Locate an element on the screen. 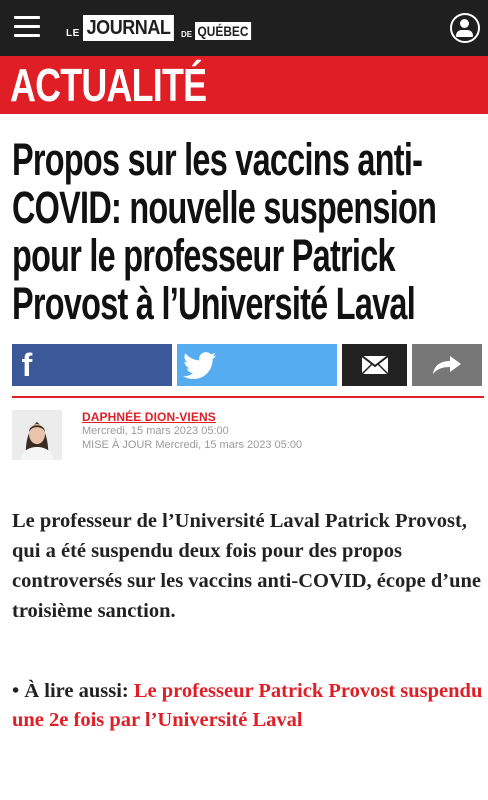  author-photo is located at coordinates (37, 435).